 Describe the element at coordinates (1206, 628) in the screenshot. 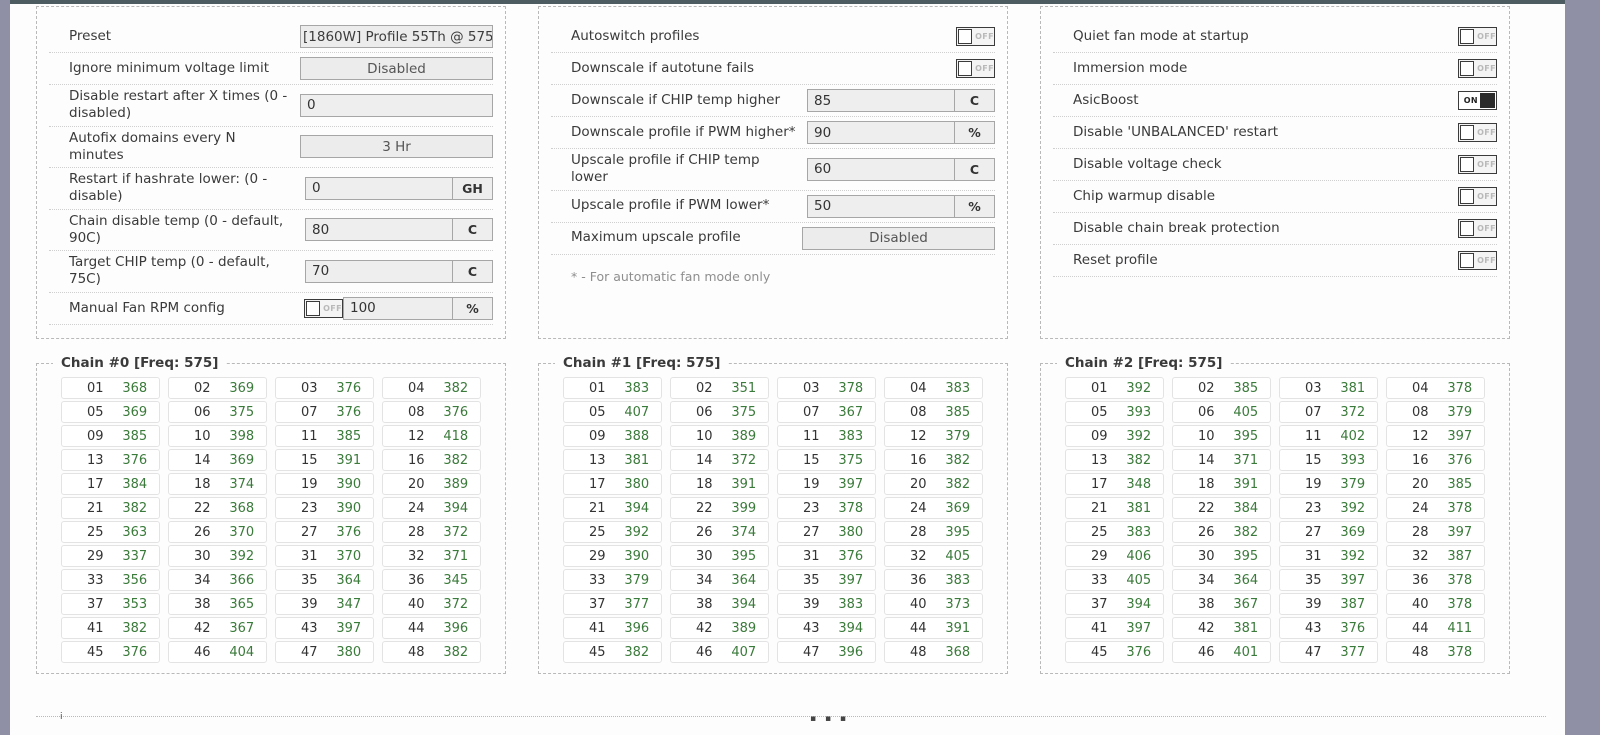

I see `chip-index: 42` at that location.